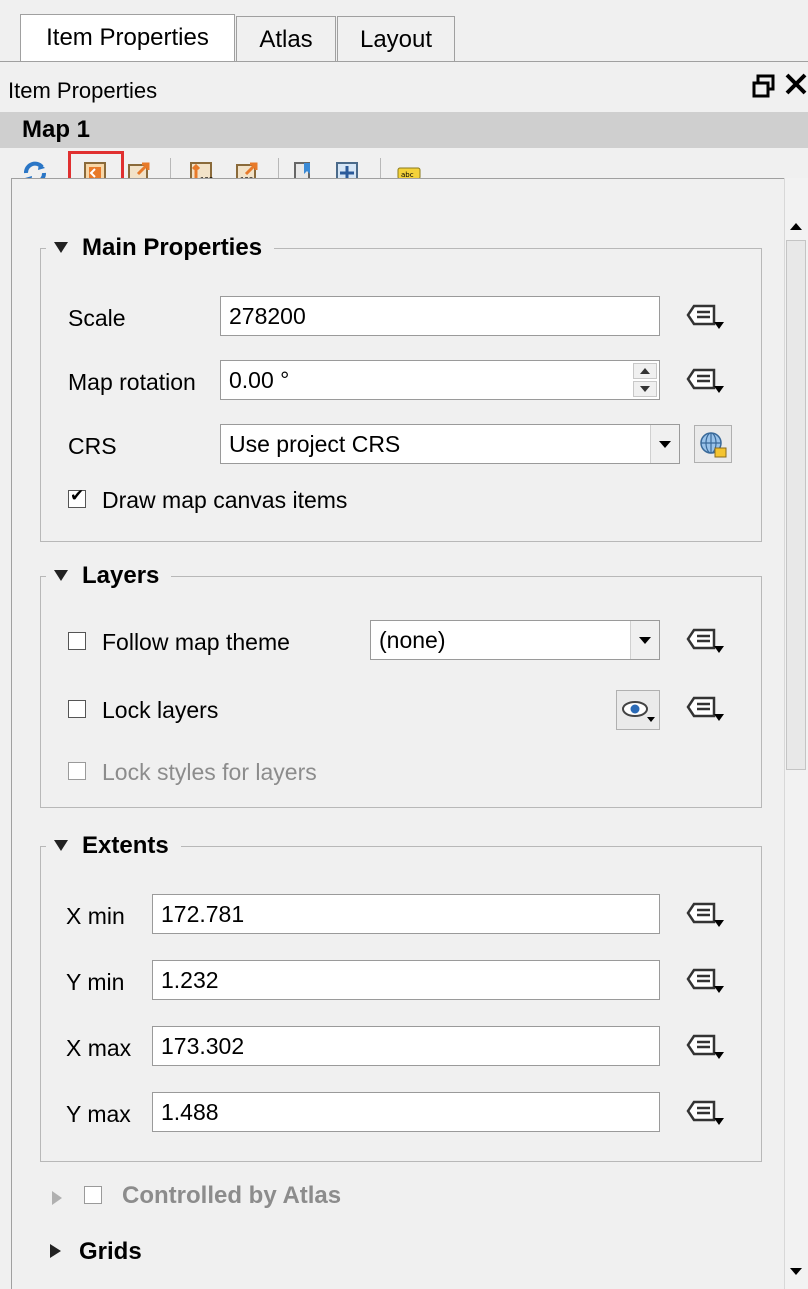 This screenshot has height=1289, width=808. Describe the element at coordinates (259, 380) in the screenshot. I see `rotation-value: 0.00 °` at that location.